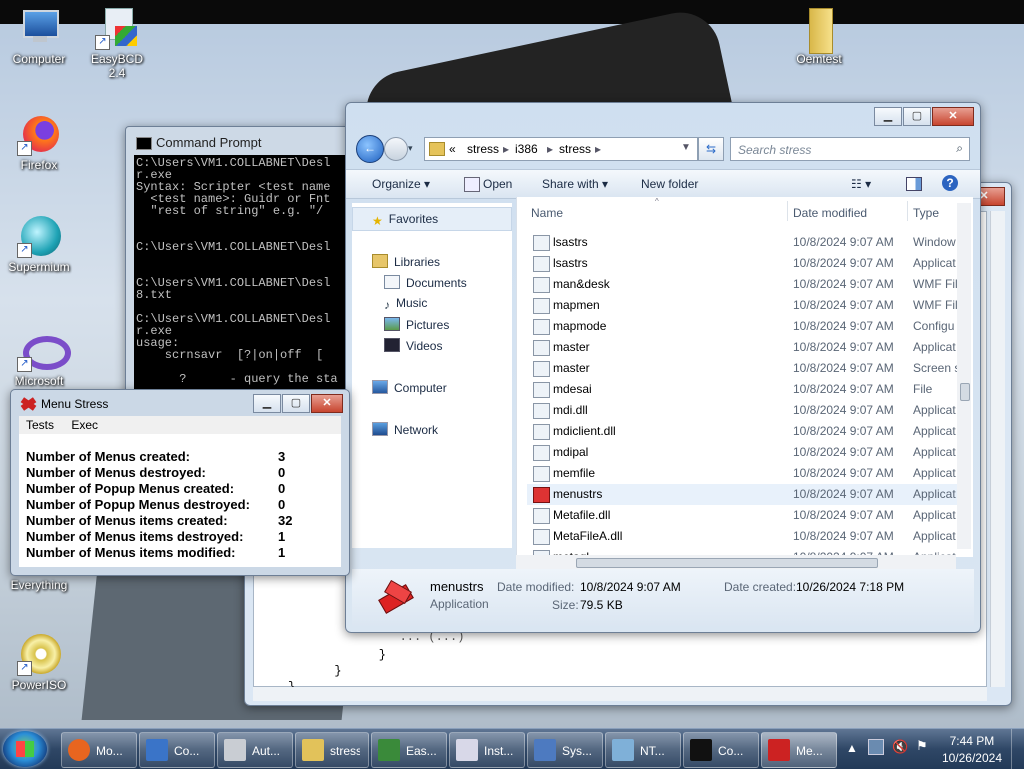 The image size is (1024, 769). Describe the element at coordinates (117, 43) in the screenshot. I see `desktop-icon-easybcd: ↗ EasyBCD 2.4` at that location.